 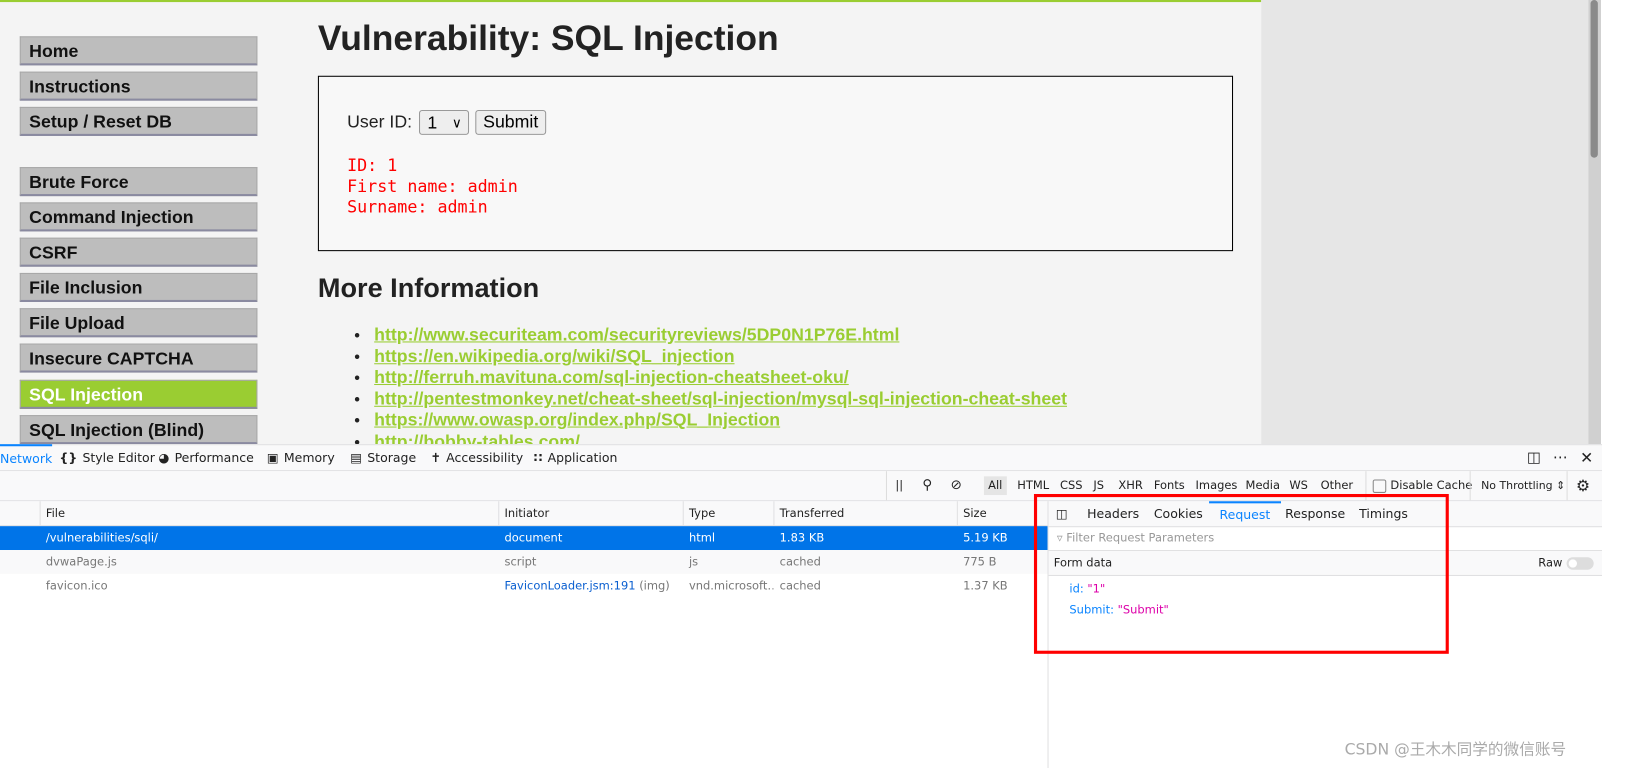 What do you see at coordinates (477, 438) in the screenshot?
I see `reference-link: http://bobby-tables.com/` at bounding box center [477, 438].